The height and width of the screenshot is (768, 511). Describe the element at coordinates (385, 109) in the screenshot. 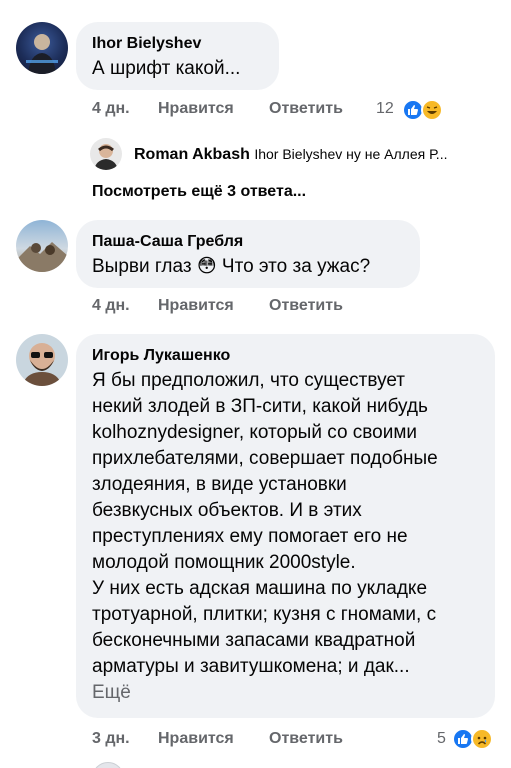

I see `reaction-count: 12` at that location.